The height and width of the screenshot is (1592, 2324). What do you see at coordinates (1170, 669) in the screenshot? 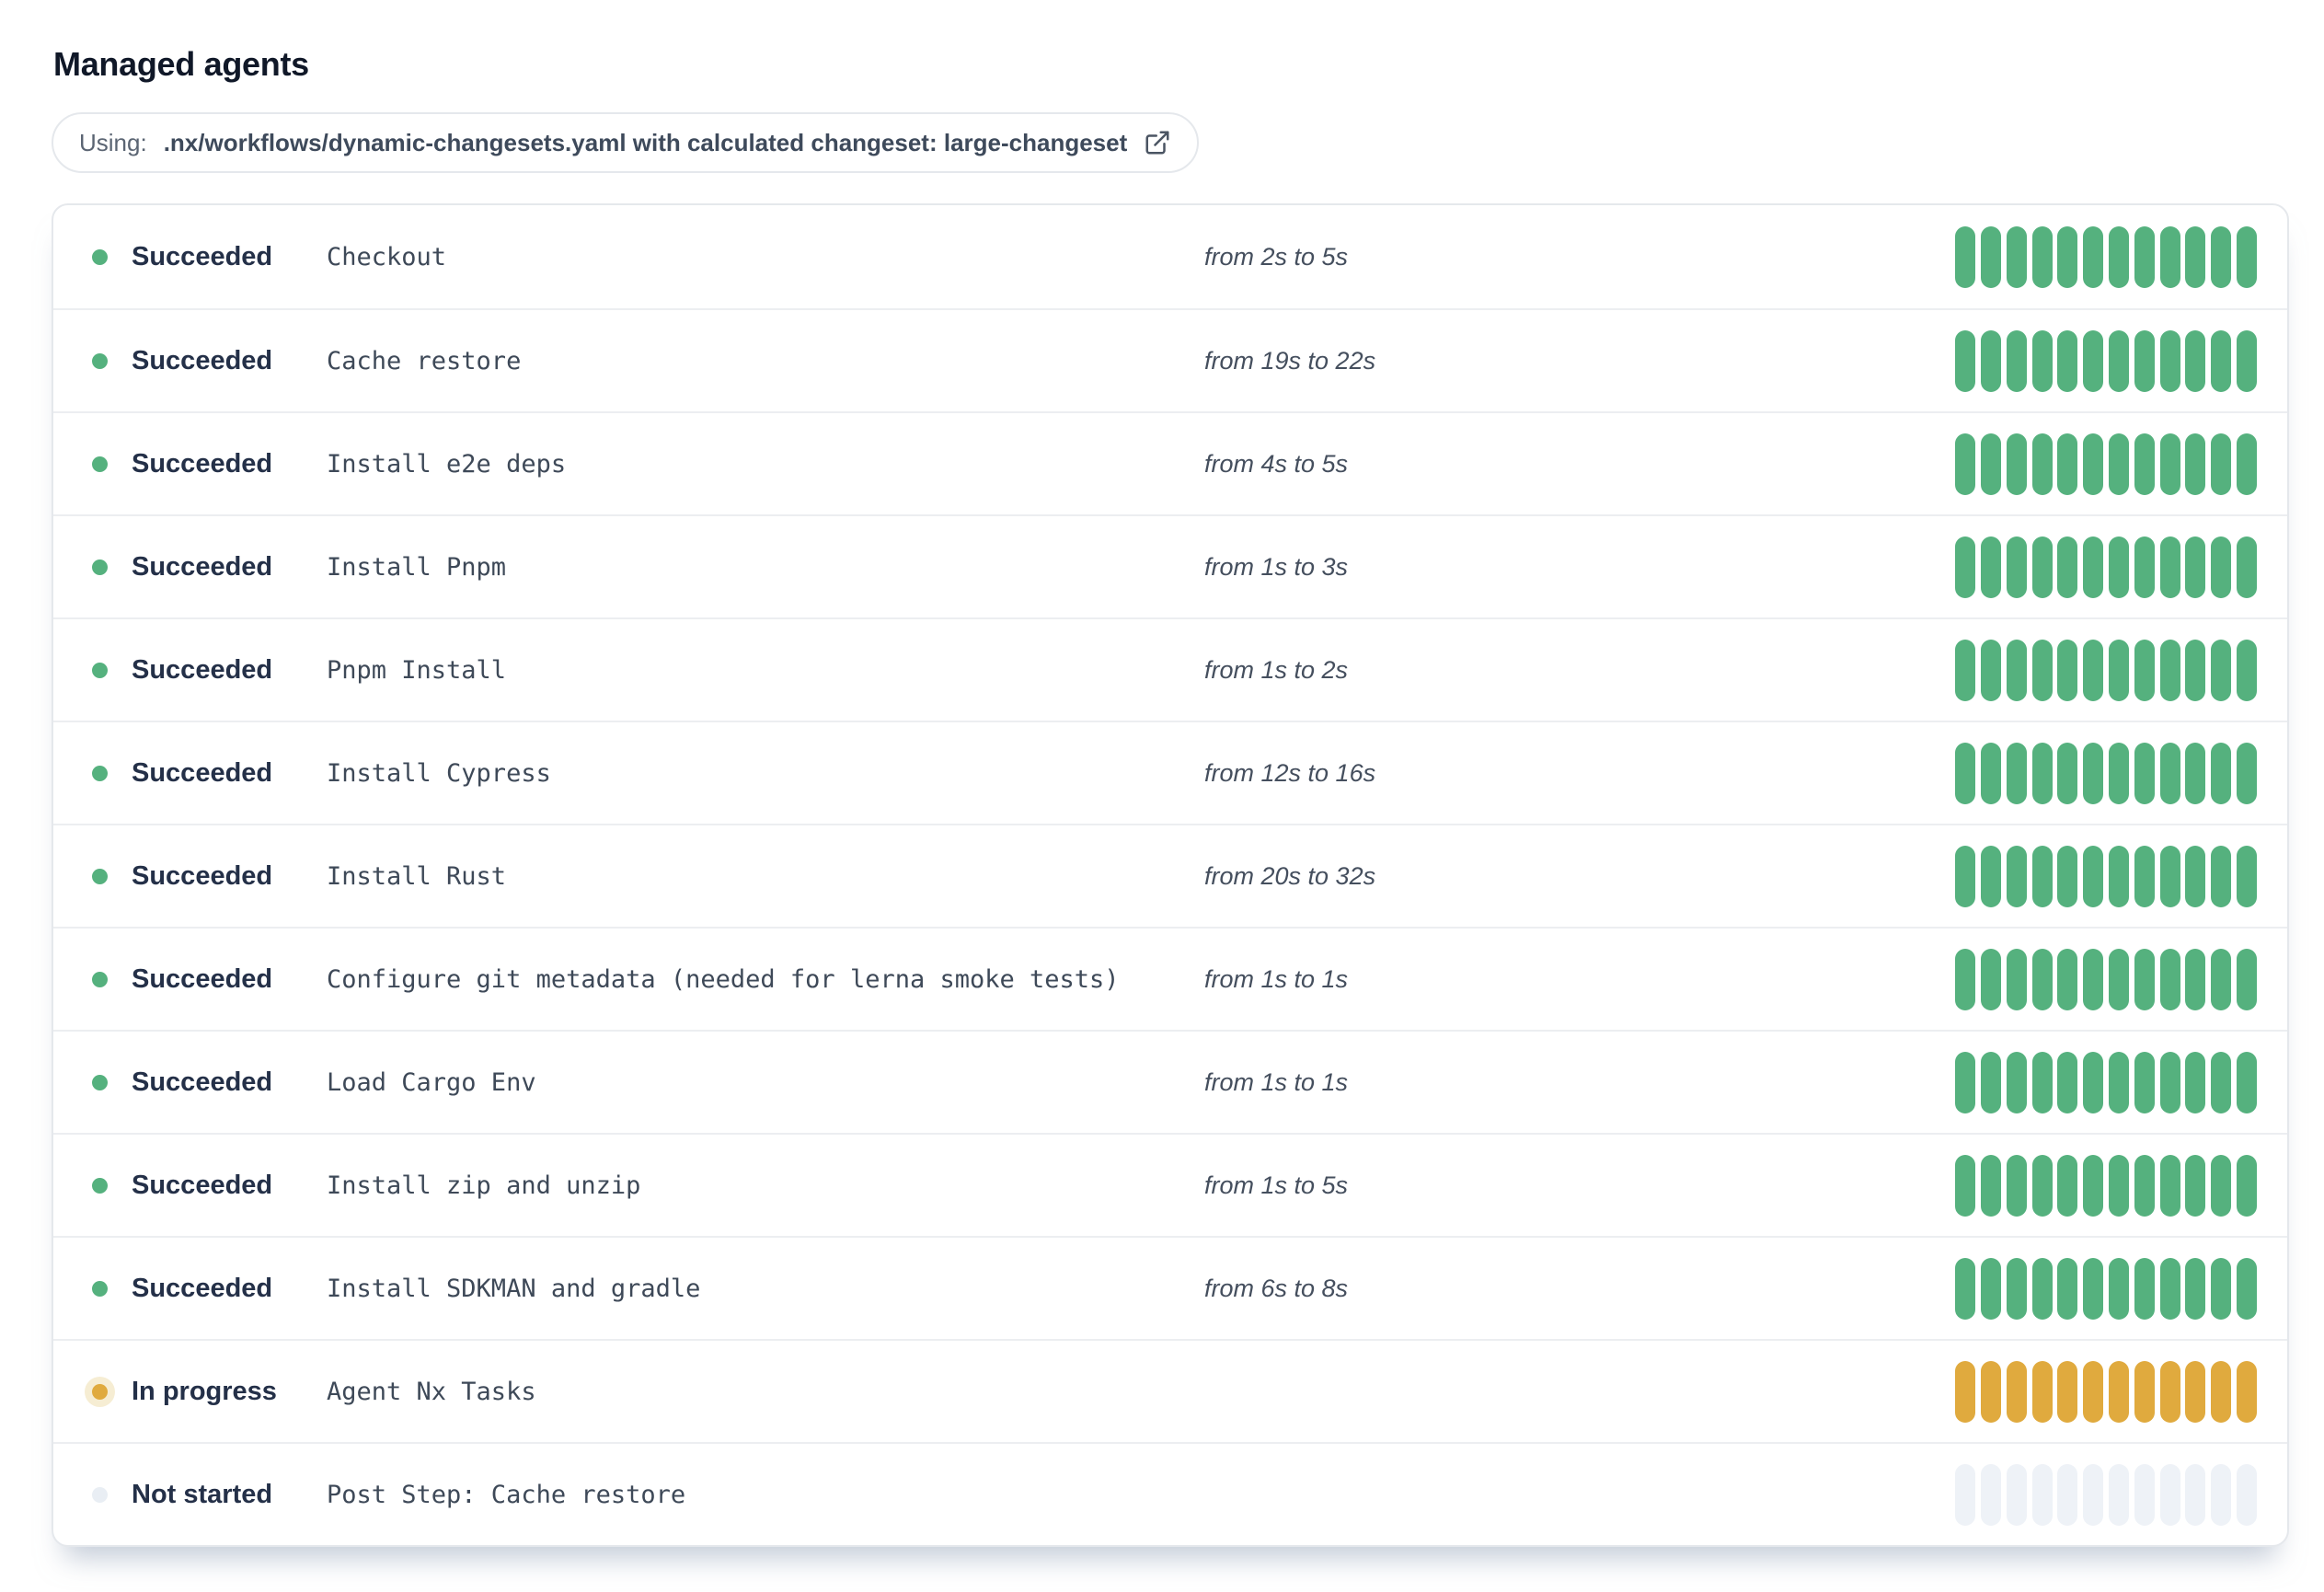
I see `agent-step-row: Succeeded Pnpm Install from 1s to 2s` at bounding box center [1170, 669].